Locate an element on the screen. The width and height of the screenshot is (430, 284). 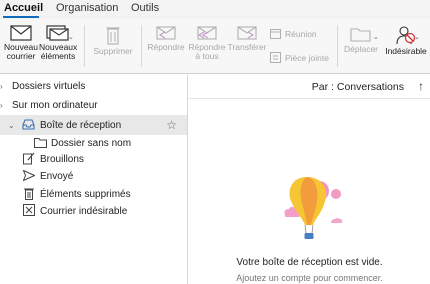
attachment-button: Pièce jointe is located at coordinates (299, 57).